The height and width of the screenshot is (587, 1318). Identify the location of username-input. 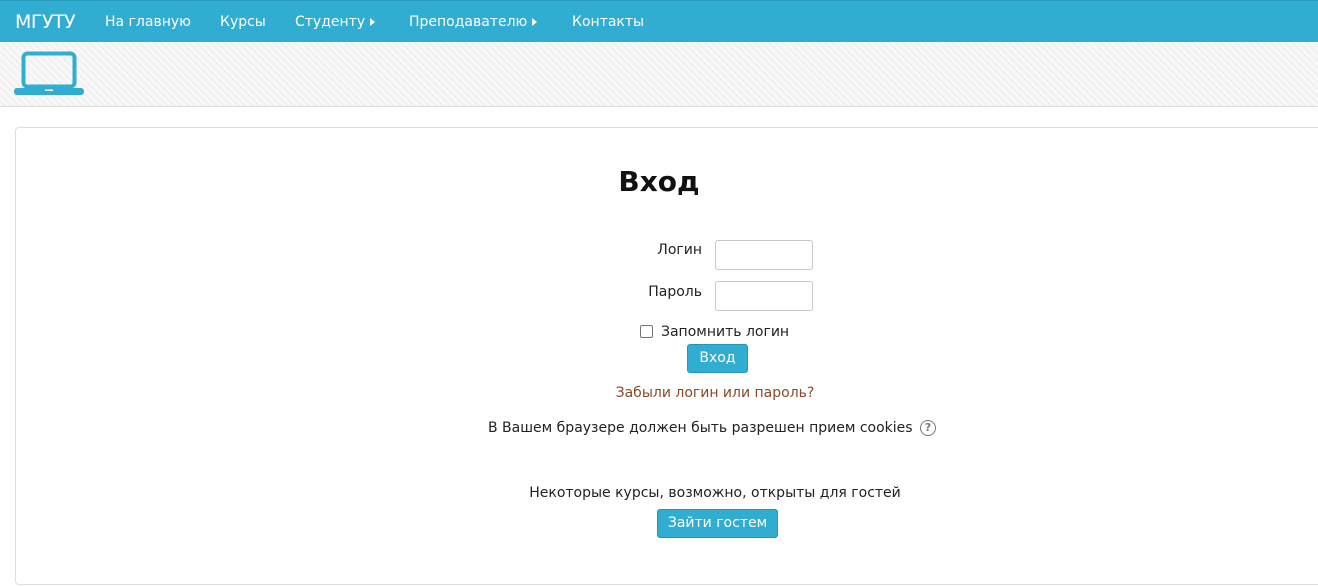
(764, 255).